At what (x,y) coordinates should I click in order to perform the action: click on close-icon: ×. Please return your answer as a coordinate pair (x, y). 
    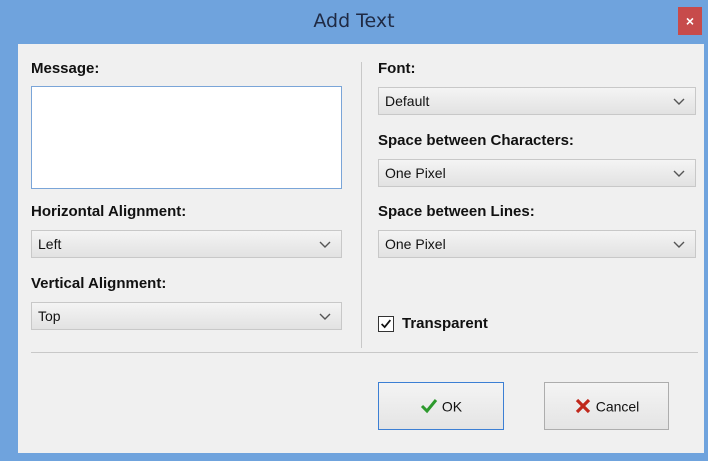
    Looking at the image, I should click on (690, 21).